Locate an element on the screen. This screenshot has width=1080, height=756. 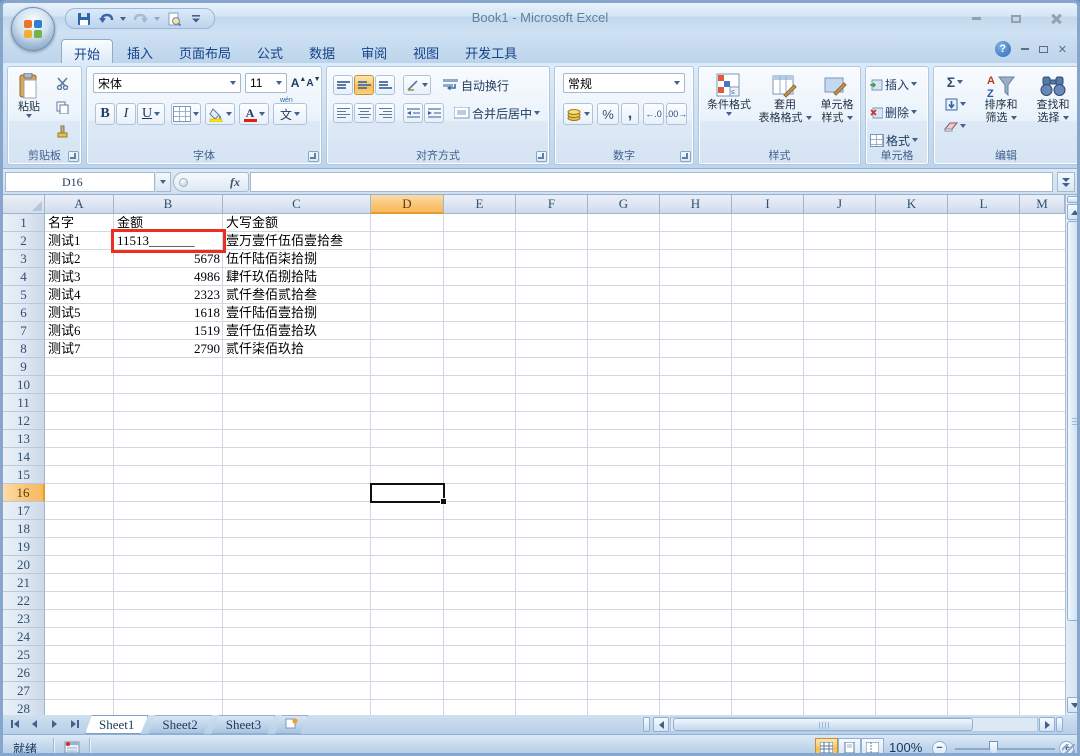
clear-button is located at coordinates (955, 126).